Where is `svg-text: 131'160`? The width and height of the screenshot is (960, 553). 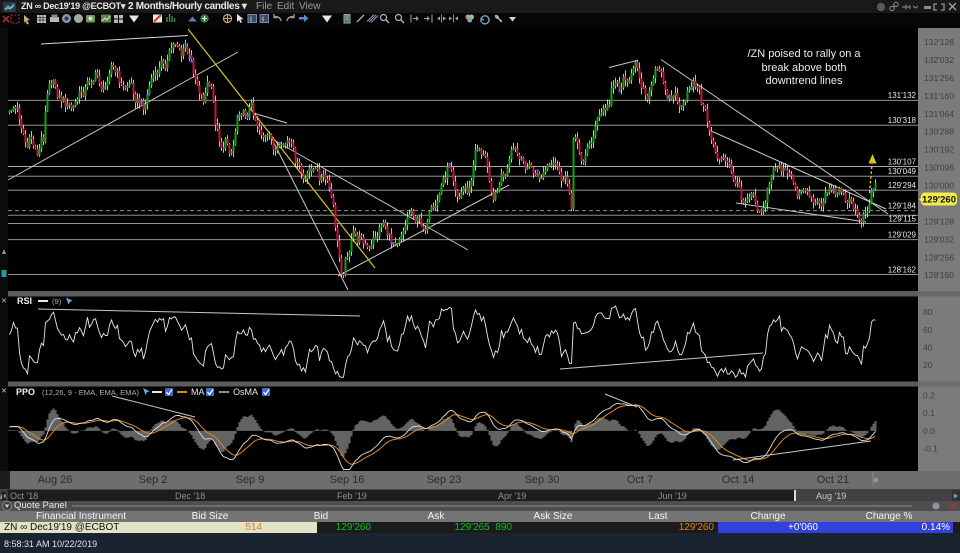
svg-text: 131'160 is located at coordinates (939, 96).